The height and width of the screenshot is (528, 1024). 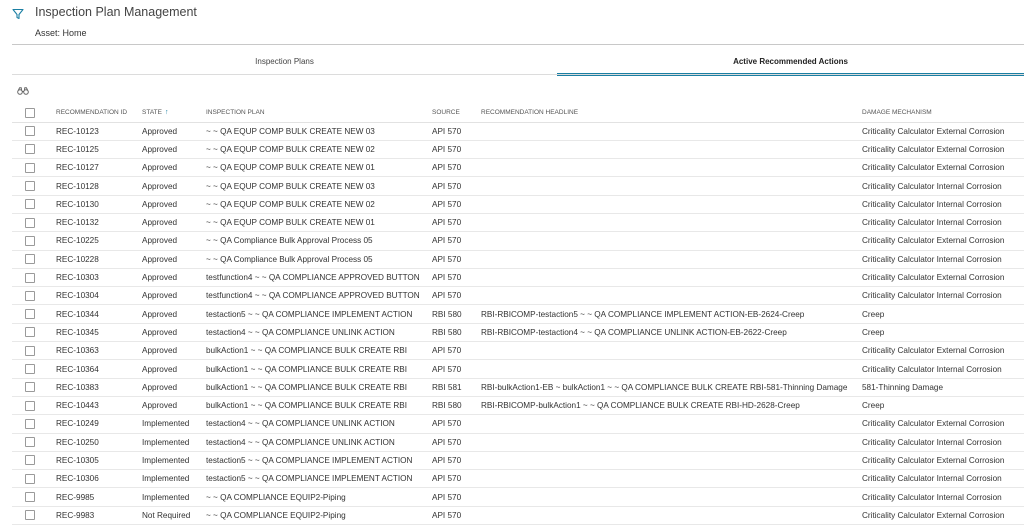 What do you see at coordinates (94, 131) in the screenshot?
I see `cell-recommendation-id: REC-10123` at bounding box center [94, 131].